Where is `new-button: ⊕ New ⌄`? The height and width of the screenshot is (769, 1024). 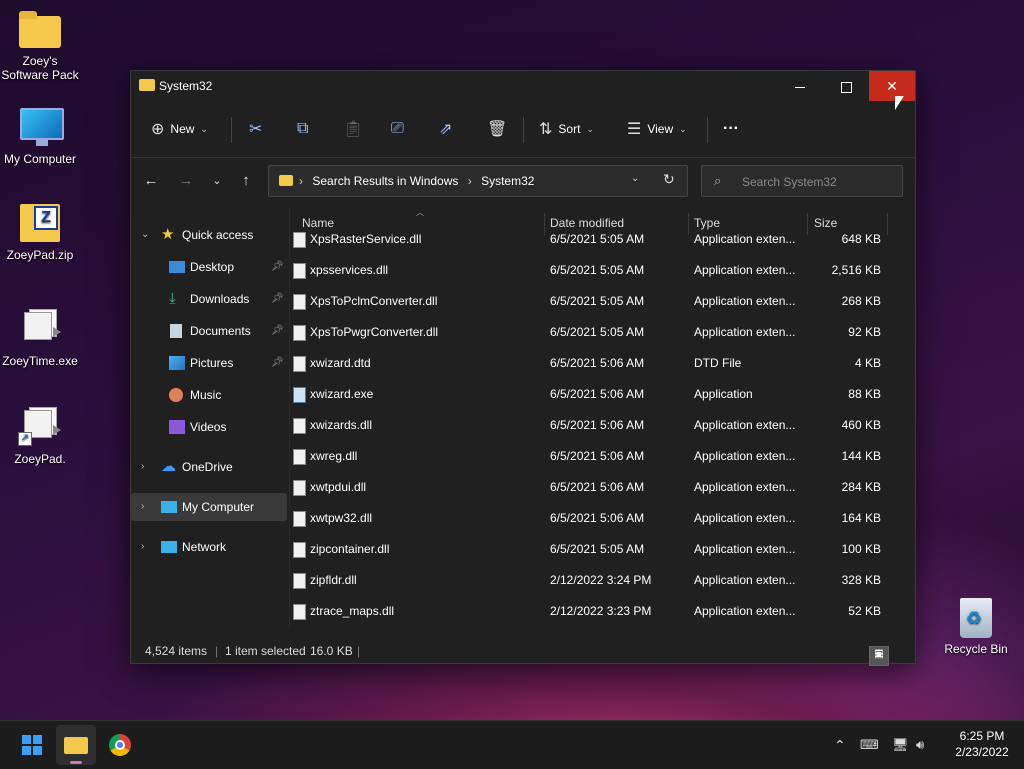
new-button: ⊕ New ⌄ is located at coordinates (179, 129).